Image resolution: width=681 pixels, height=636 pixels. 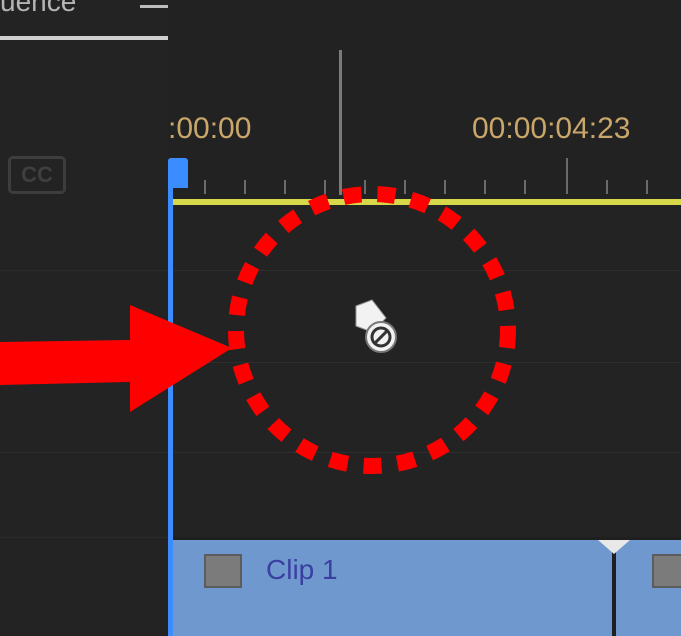 I want to click on work-area-bar, so click(x=424, y=202).